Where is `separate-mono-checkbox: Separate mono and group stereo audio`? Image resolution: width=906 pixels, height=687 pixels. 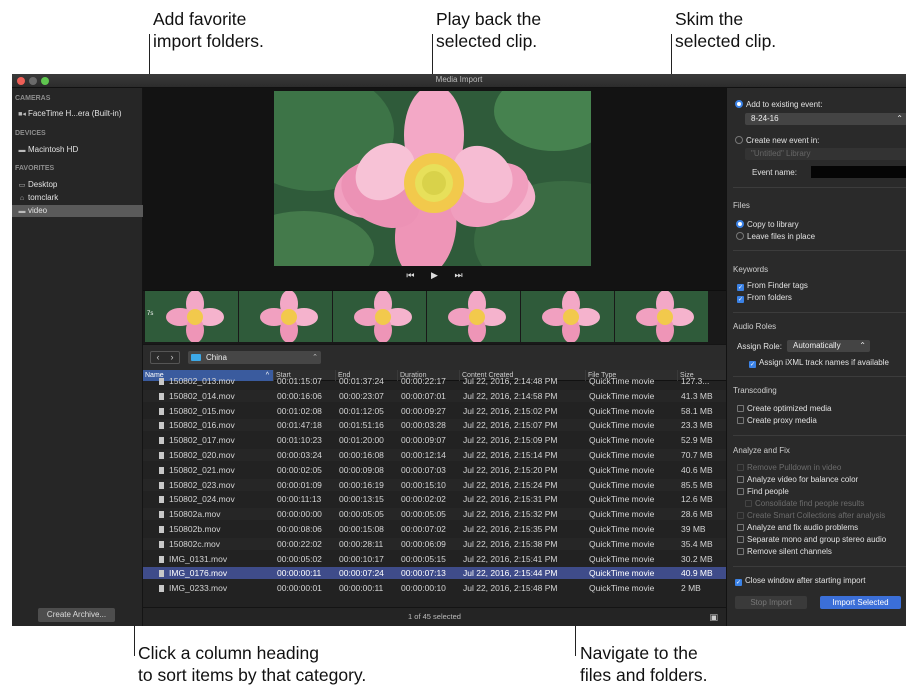 separate-mono-checkbox: Separate mono and group stereo audio is located at coordinates (811, 539).